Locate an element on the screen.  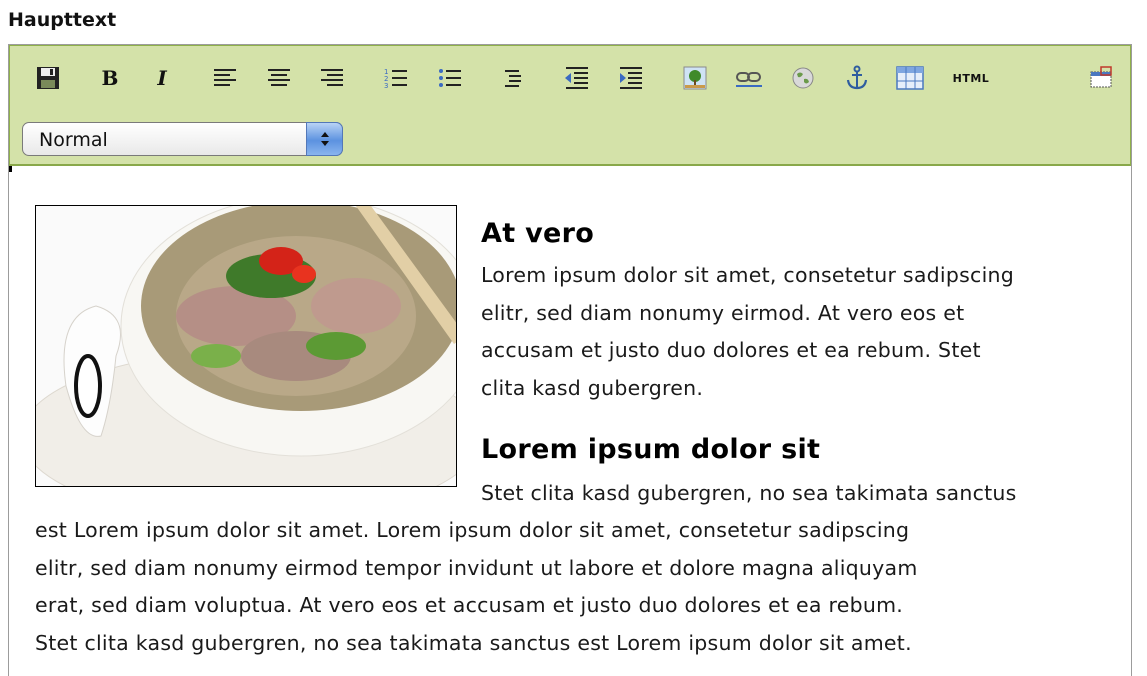
heading-lorem-ipsum: Lorem ipsum dolor sit is located at coordinates (651, 449).